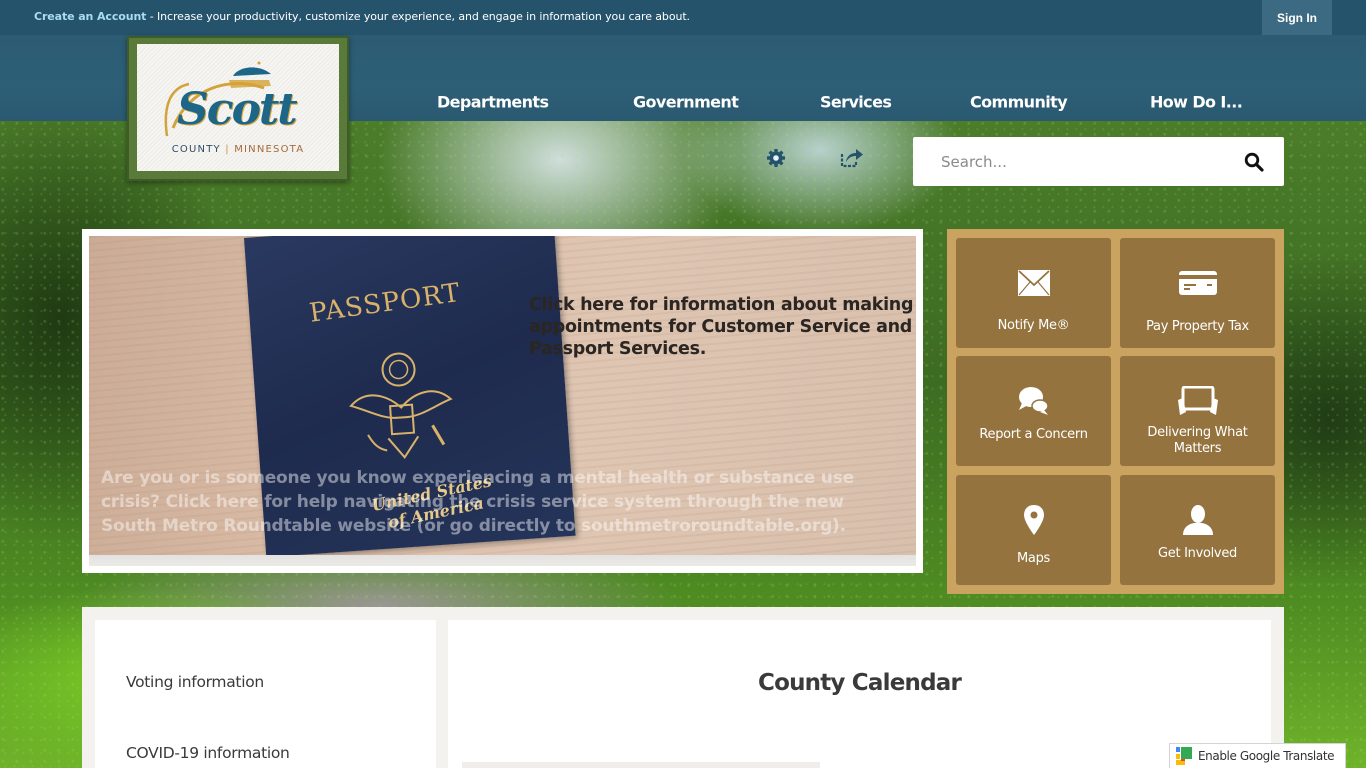  Describe the element at coordinates (641, 765) in the screenshot. I see `calendar-widget-top` at that location.